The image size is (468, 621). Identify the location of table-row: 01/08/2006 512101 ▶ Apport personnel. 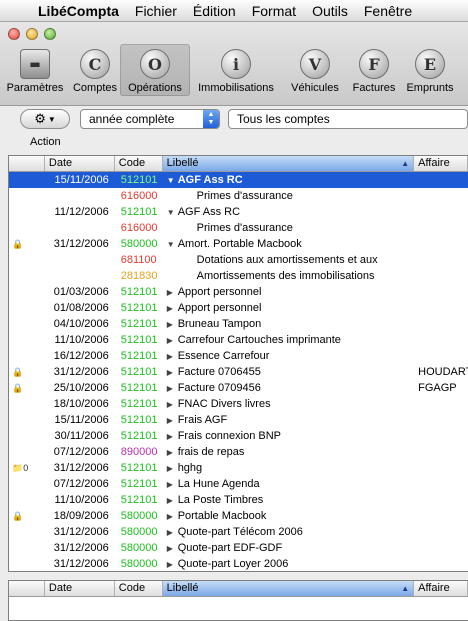
(238, 308).